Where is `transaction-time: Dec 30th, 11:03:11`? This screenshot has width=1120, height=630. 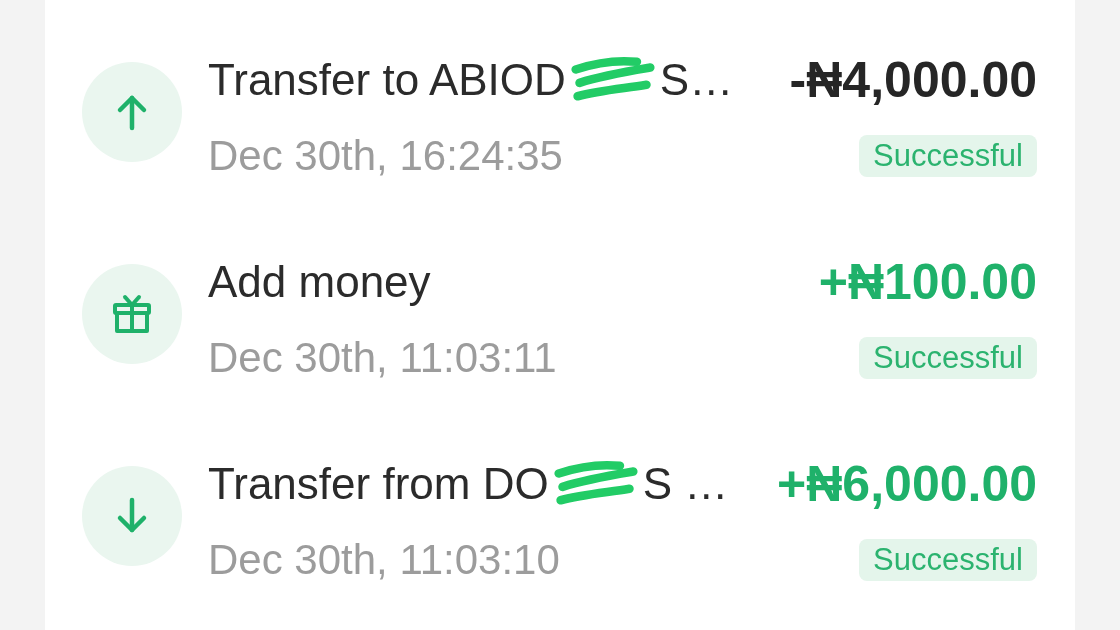
transaction-time: Dec 30th, 11:03:11 is located at coordinates (382, 357).